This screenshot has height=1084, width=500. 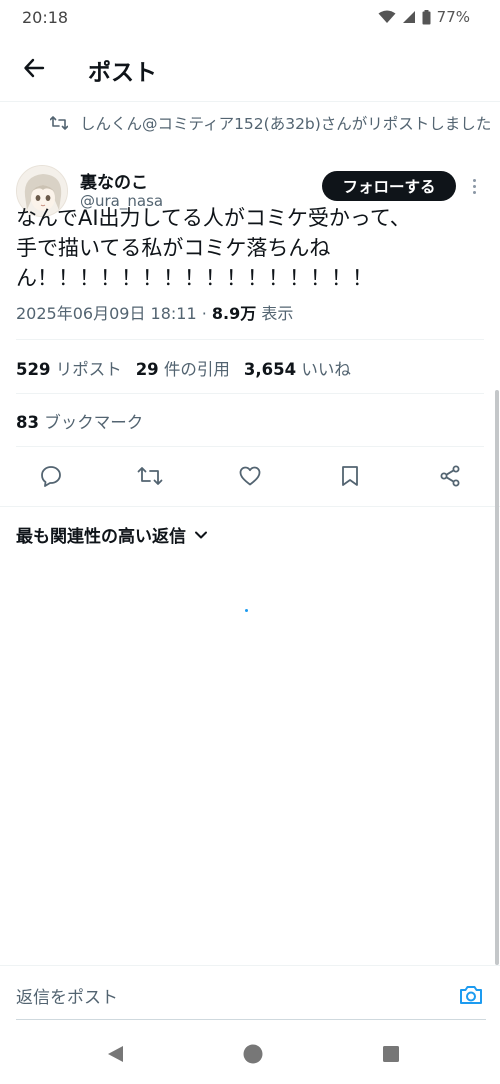 What do you see at coordinates (250, 339) in the screenshot?
I see `meta-divider` at bounding box center [250, 339].